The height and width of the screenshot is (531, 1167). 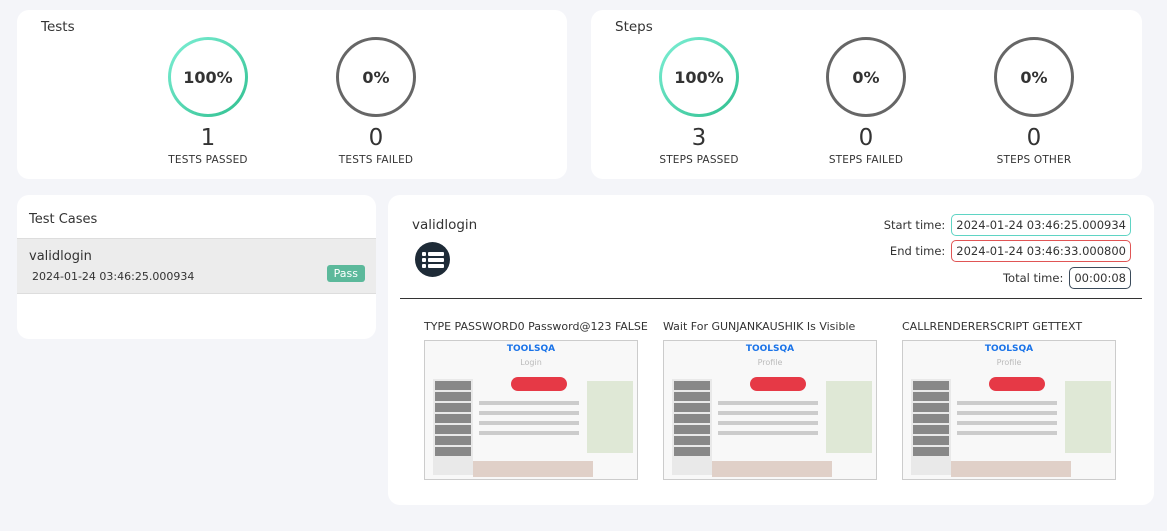 I want to click on step-screenshot: TOOLSQA Login, so click(x=531, y=410).